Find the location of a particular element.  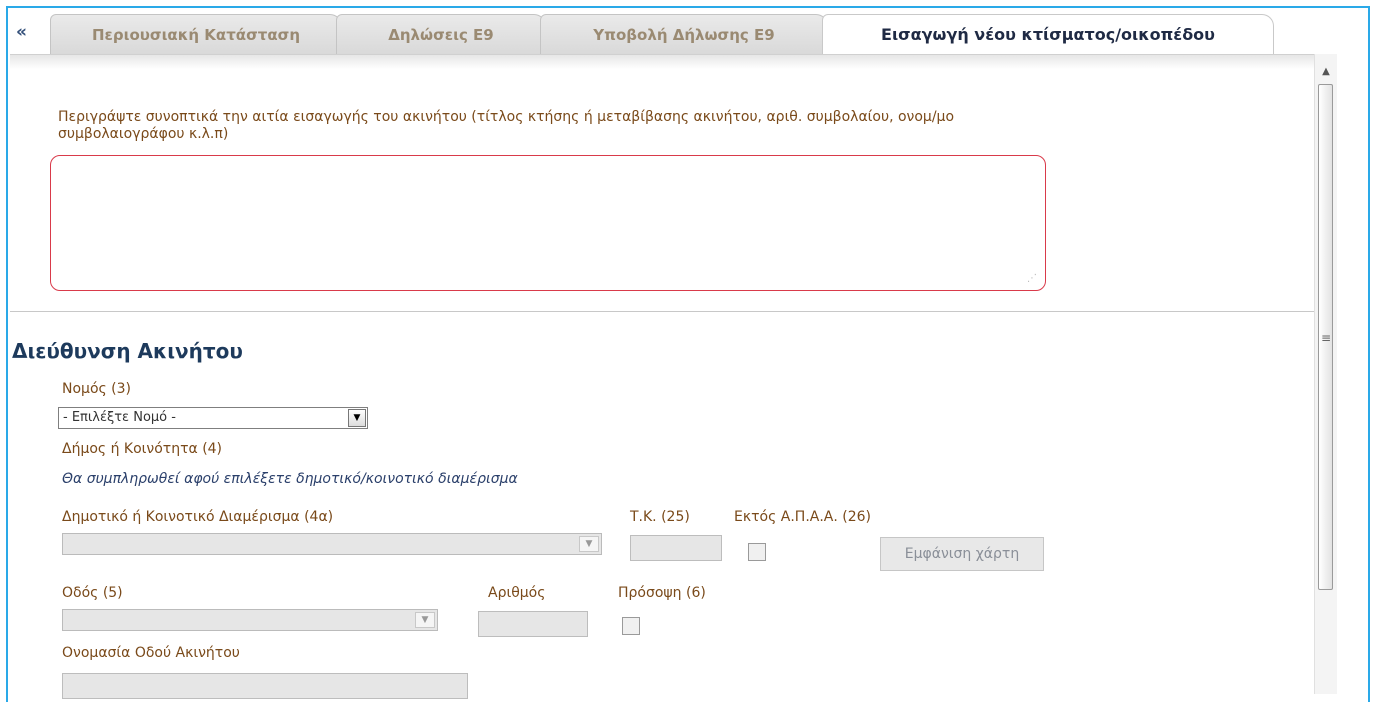

vertical-scrollbar: ▲ ≡ is located at coordinates (1325, 374).